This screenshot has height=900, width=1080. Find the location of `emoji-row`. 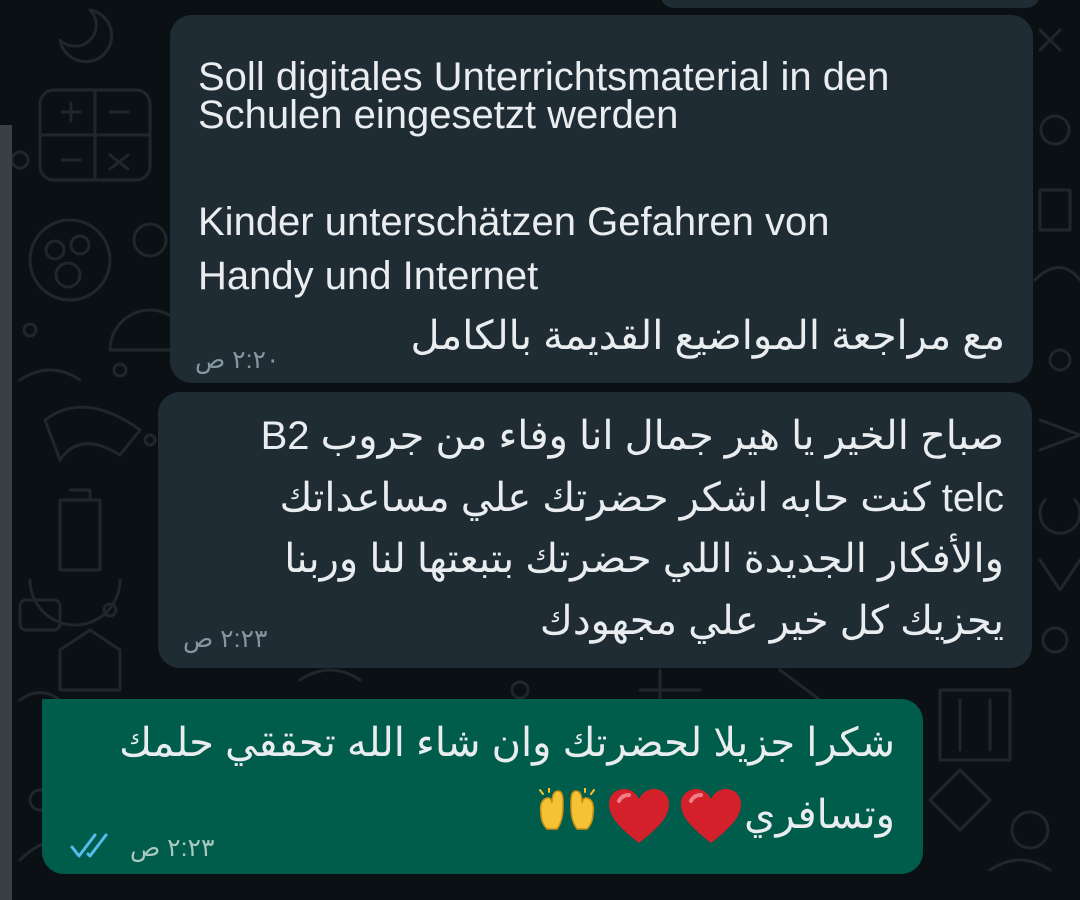

emoji-row is located at coordinates (639, 816).